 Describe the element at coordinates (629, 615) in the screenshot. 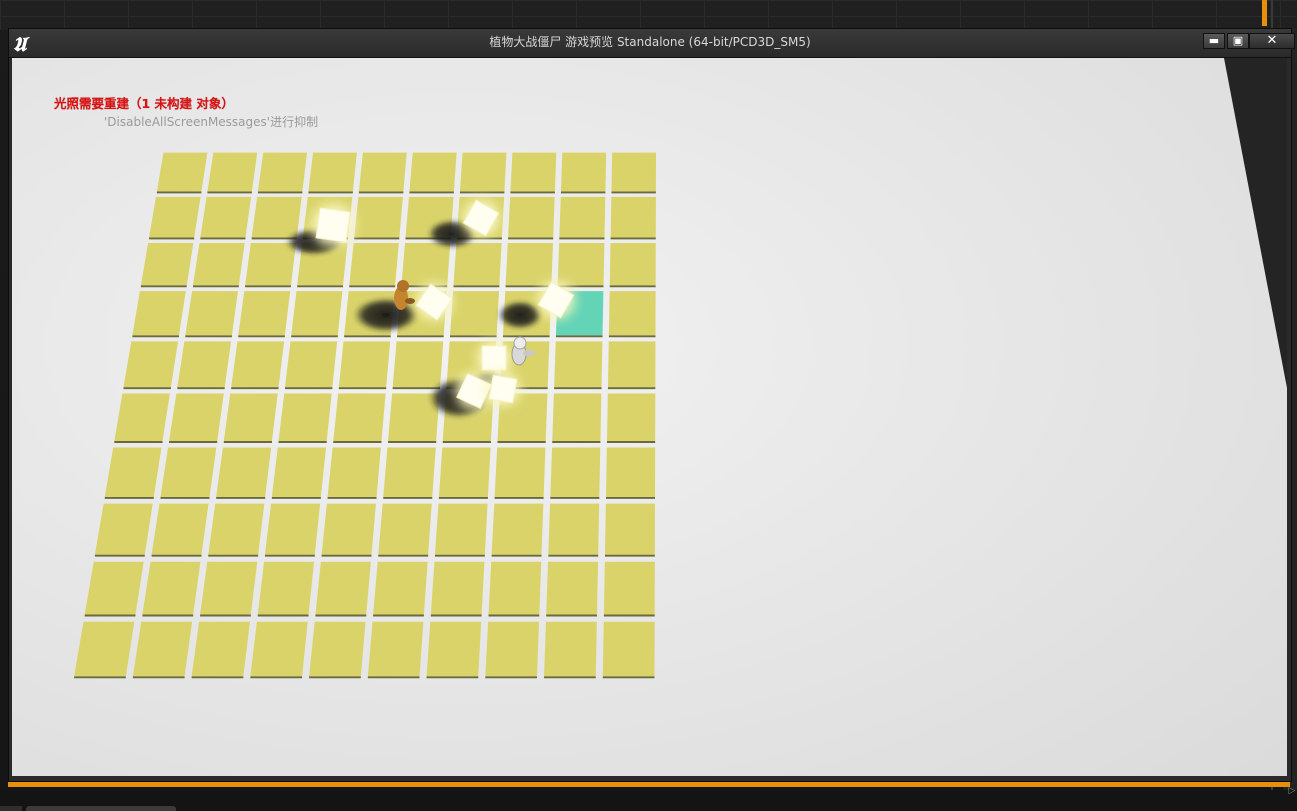

I see `tile-edge` at that location.